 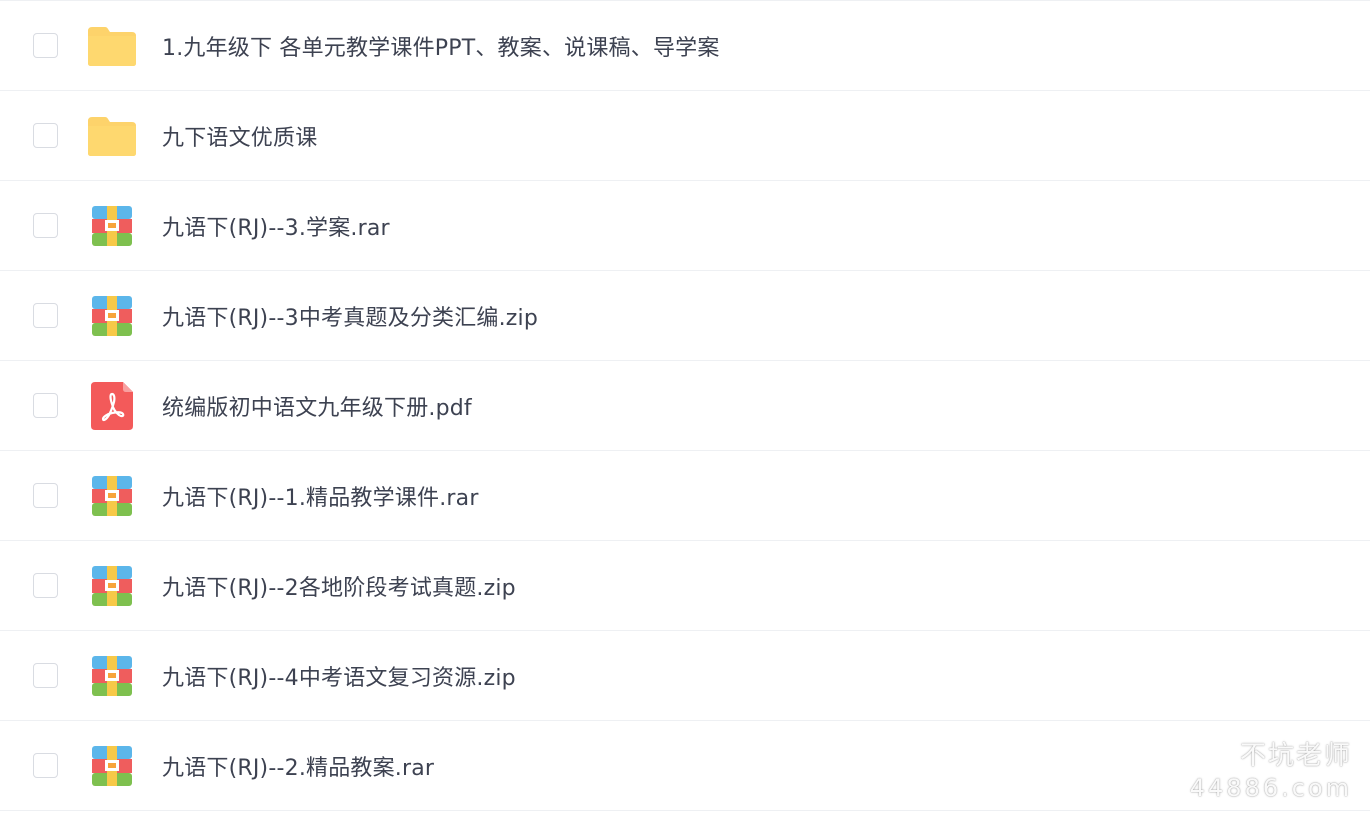 I want to click on file-name: 1.九年级下 各单元教学课件PPT、教案、说课稿、导学案, so click(x=441, y=46).